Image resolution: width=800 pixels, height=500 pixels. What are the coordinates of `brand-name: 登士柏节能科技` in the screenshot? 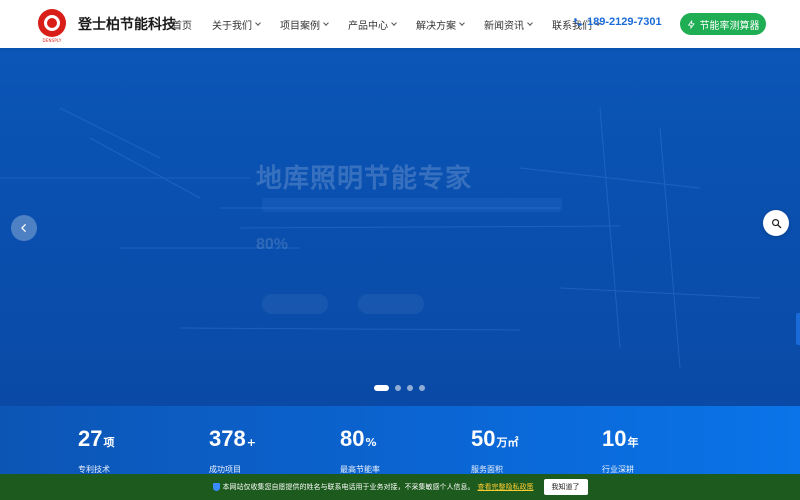 It's located at (127, 24).